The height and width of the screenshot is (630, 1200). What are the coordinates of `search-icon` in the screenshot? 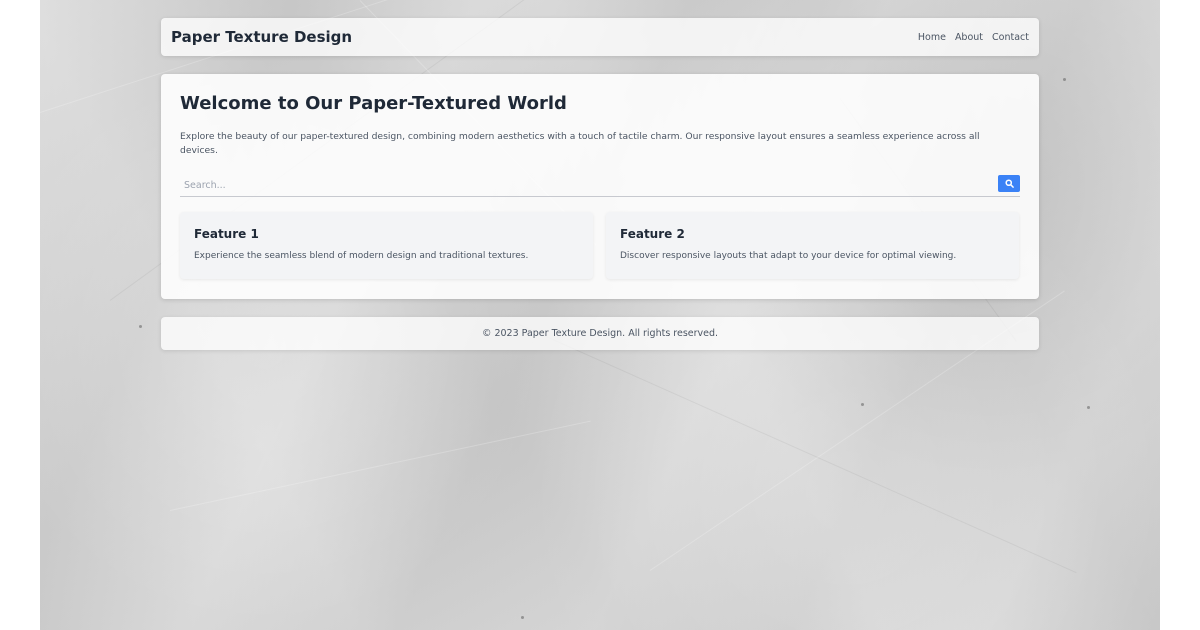 It's located at (1009, 183).